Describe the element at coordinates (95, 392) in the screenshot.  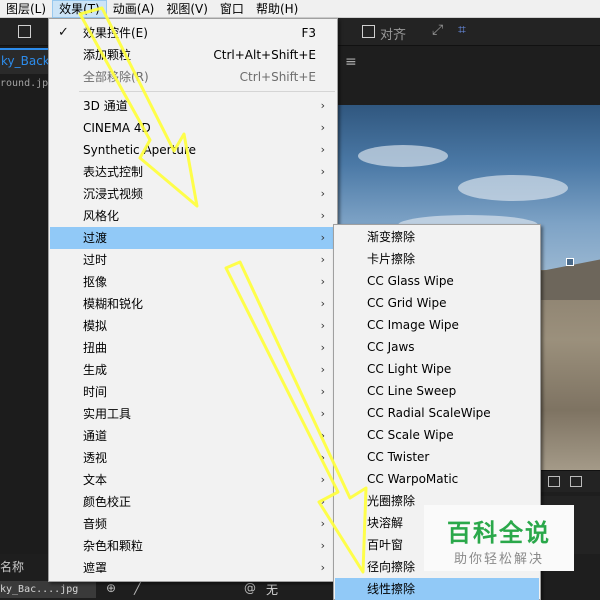
I see `effect-menu-item-label: 时间` at that location.